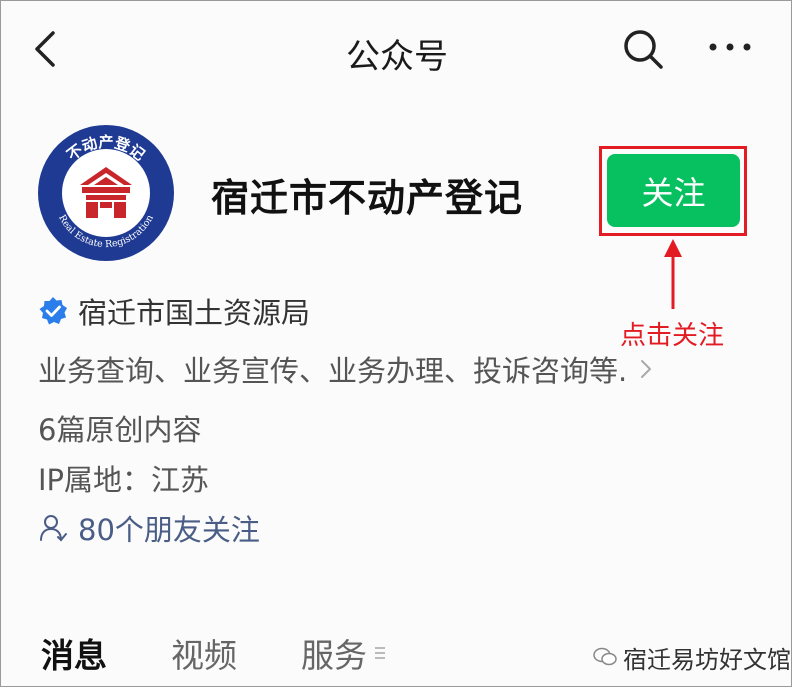 Image resolution: width=792 pixels, height=687 pixels. I want to click on verified-badge-icon, so click(53, 311).